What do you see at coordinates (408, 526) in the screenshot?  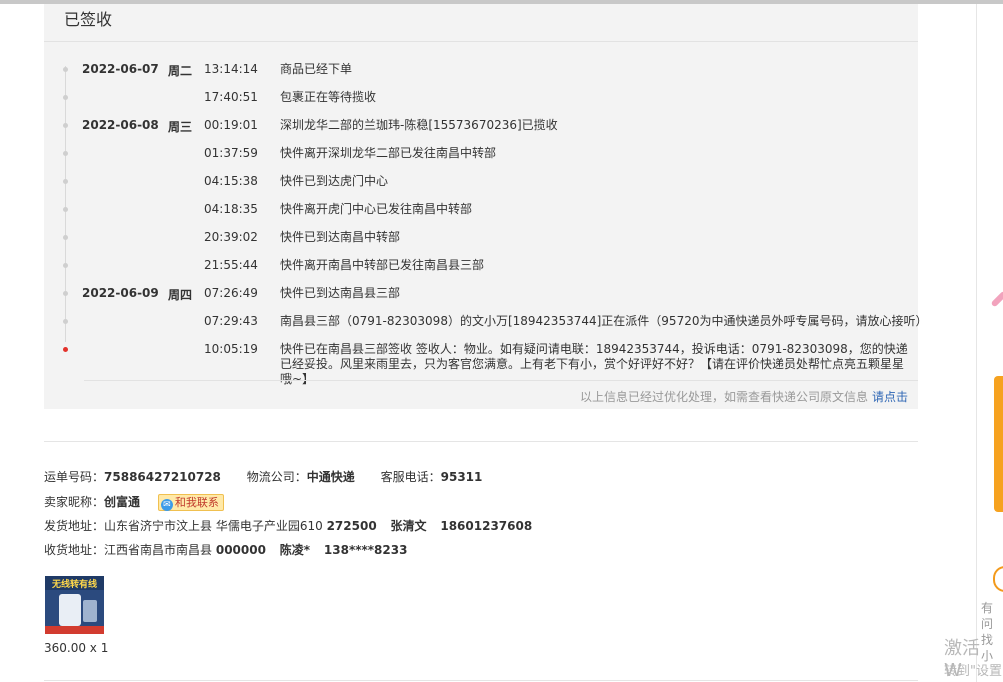 I see `from-name: 张清文` at bounding box center [408, 526].